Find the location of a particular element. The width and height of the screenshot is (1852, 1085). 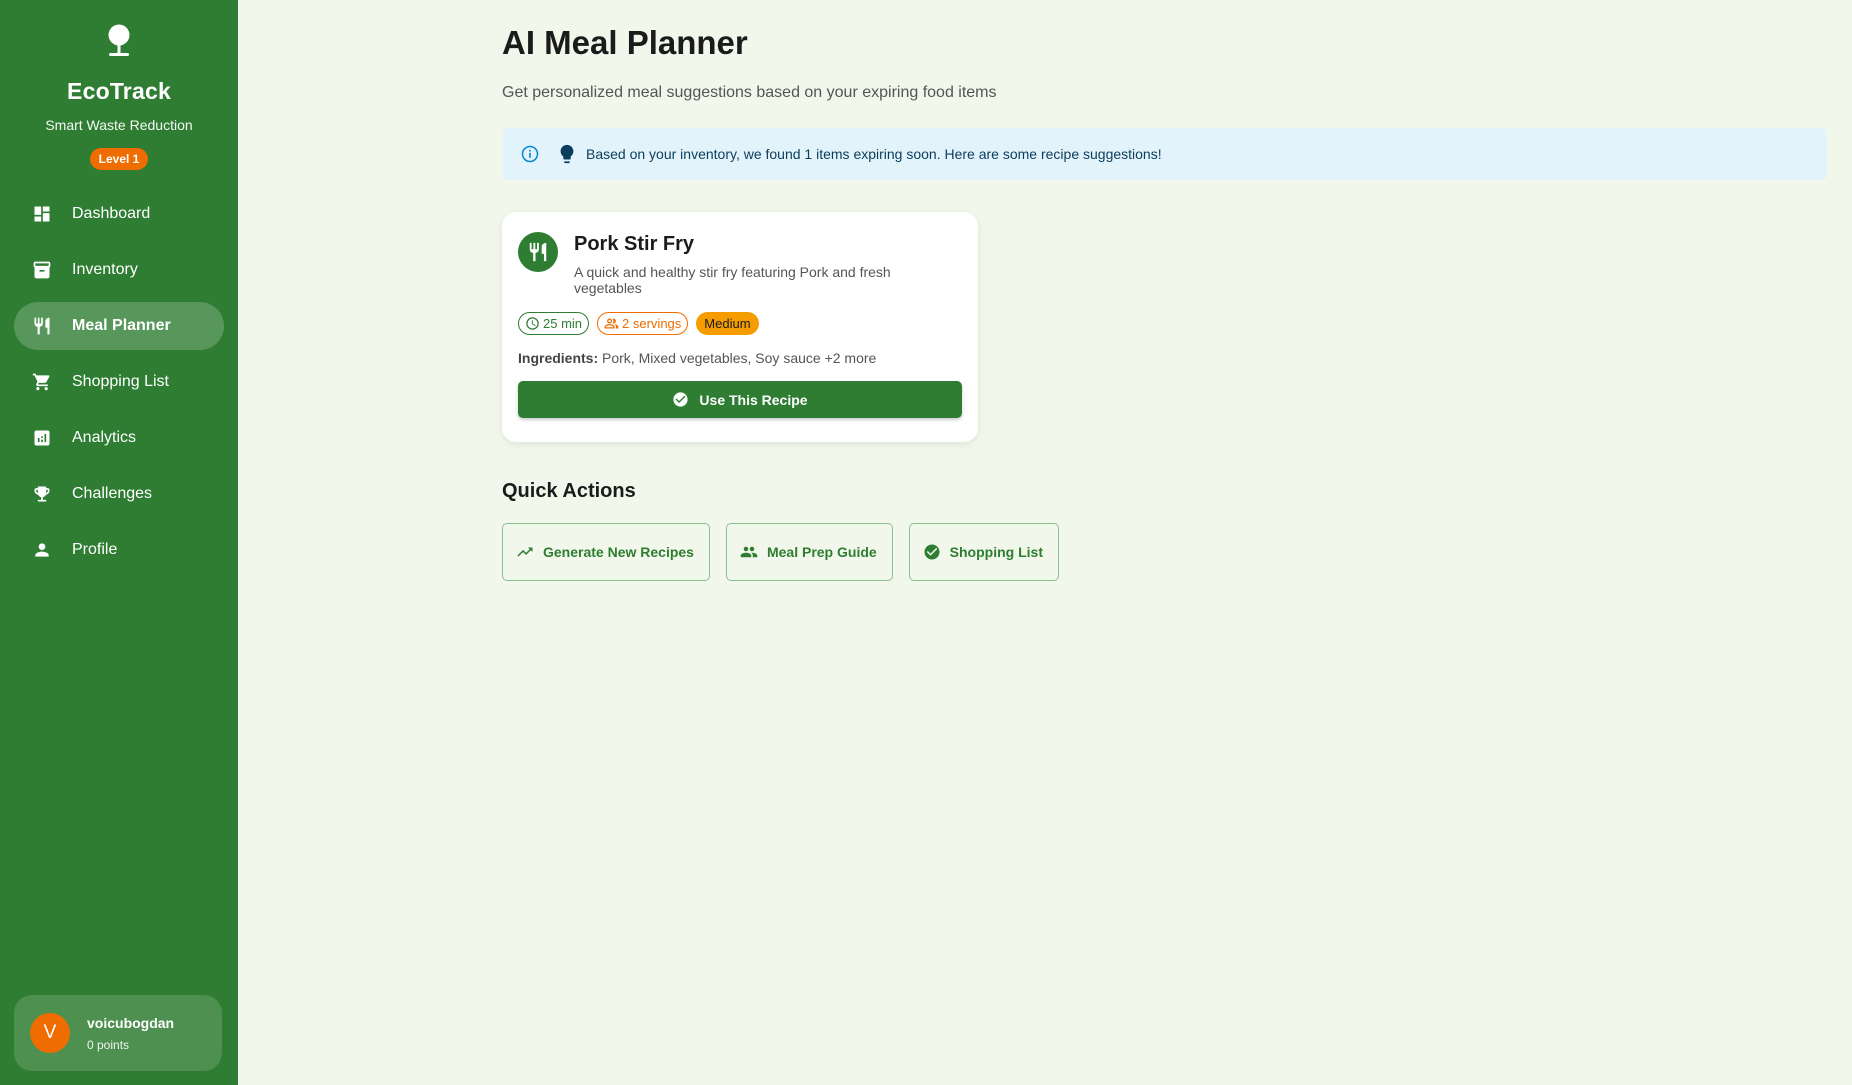

trending-up-icon is located at coordinates (525, 552).